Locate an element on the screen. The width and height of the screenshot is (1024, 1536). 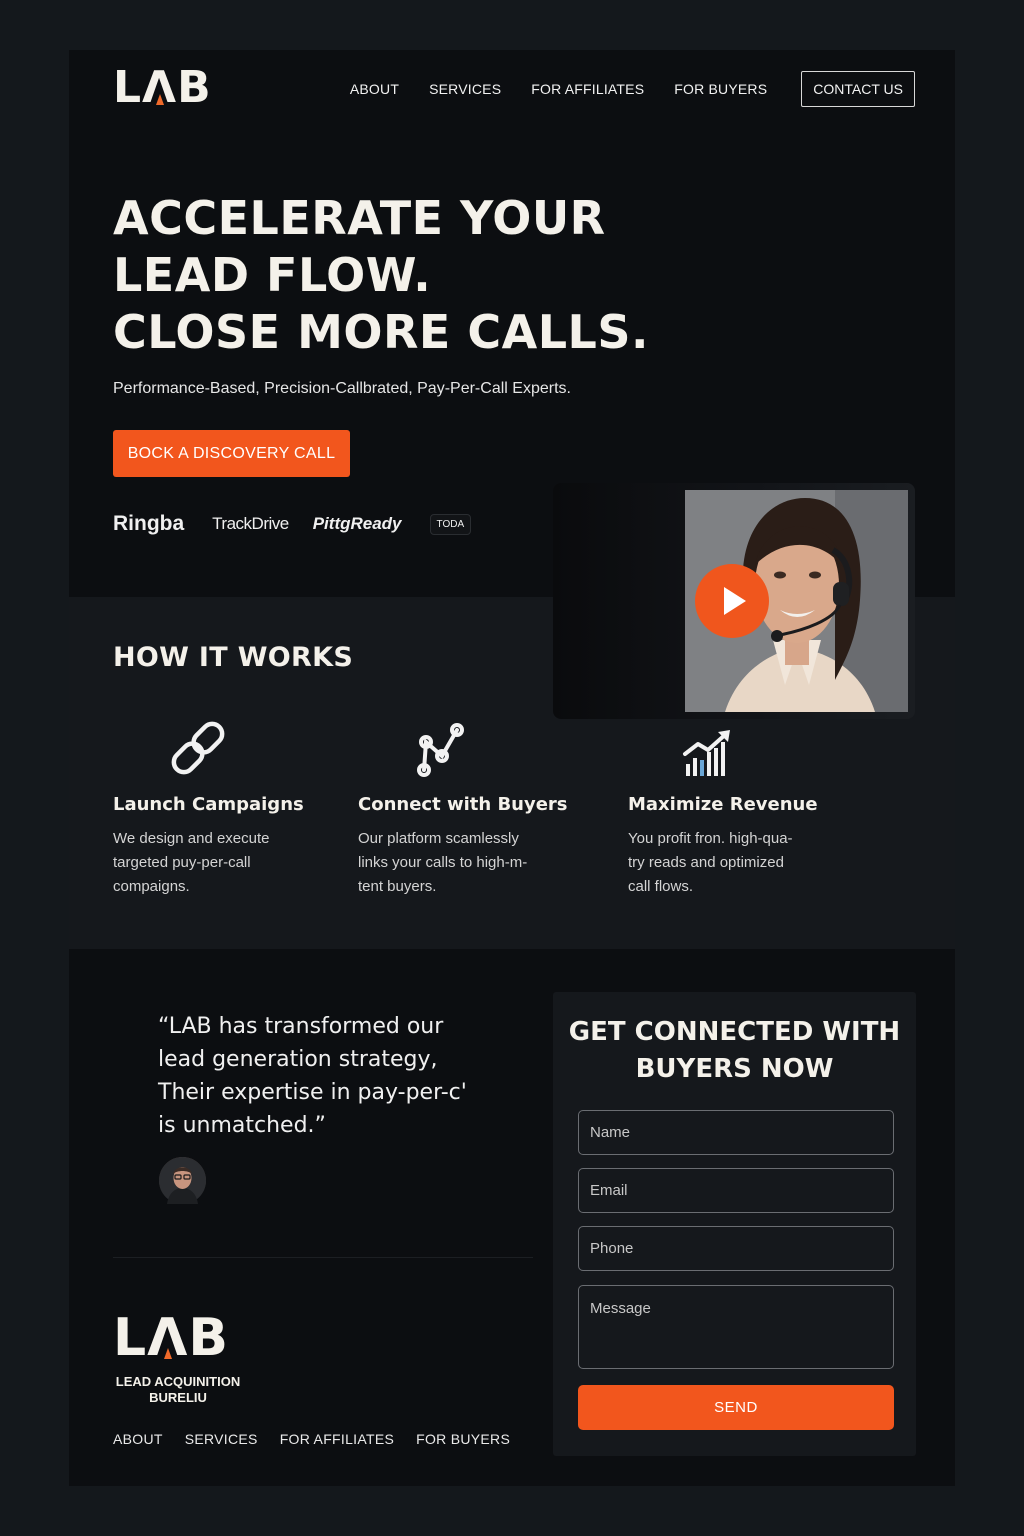
play-icon is located at coordinates (732, 601).